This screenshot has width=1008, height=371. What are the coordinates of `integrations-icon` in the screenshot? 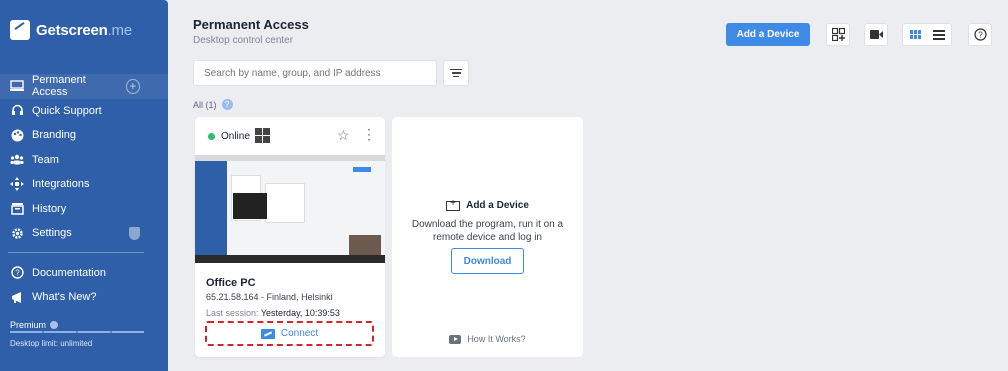 It's located at (17, 184).